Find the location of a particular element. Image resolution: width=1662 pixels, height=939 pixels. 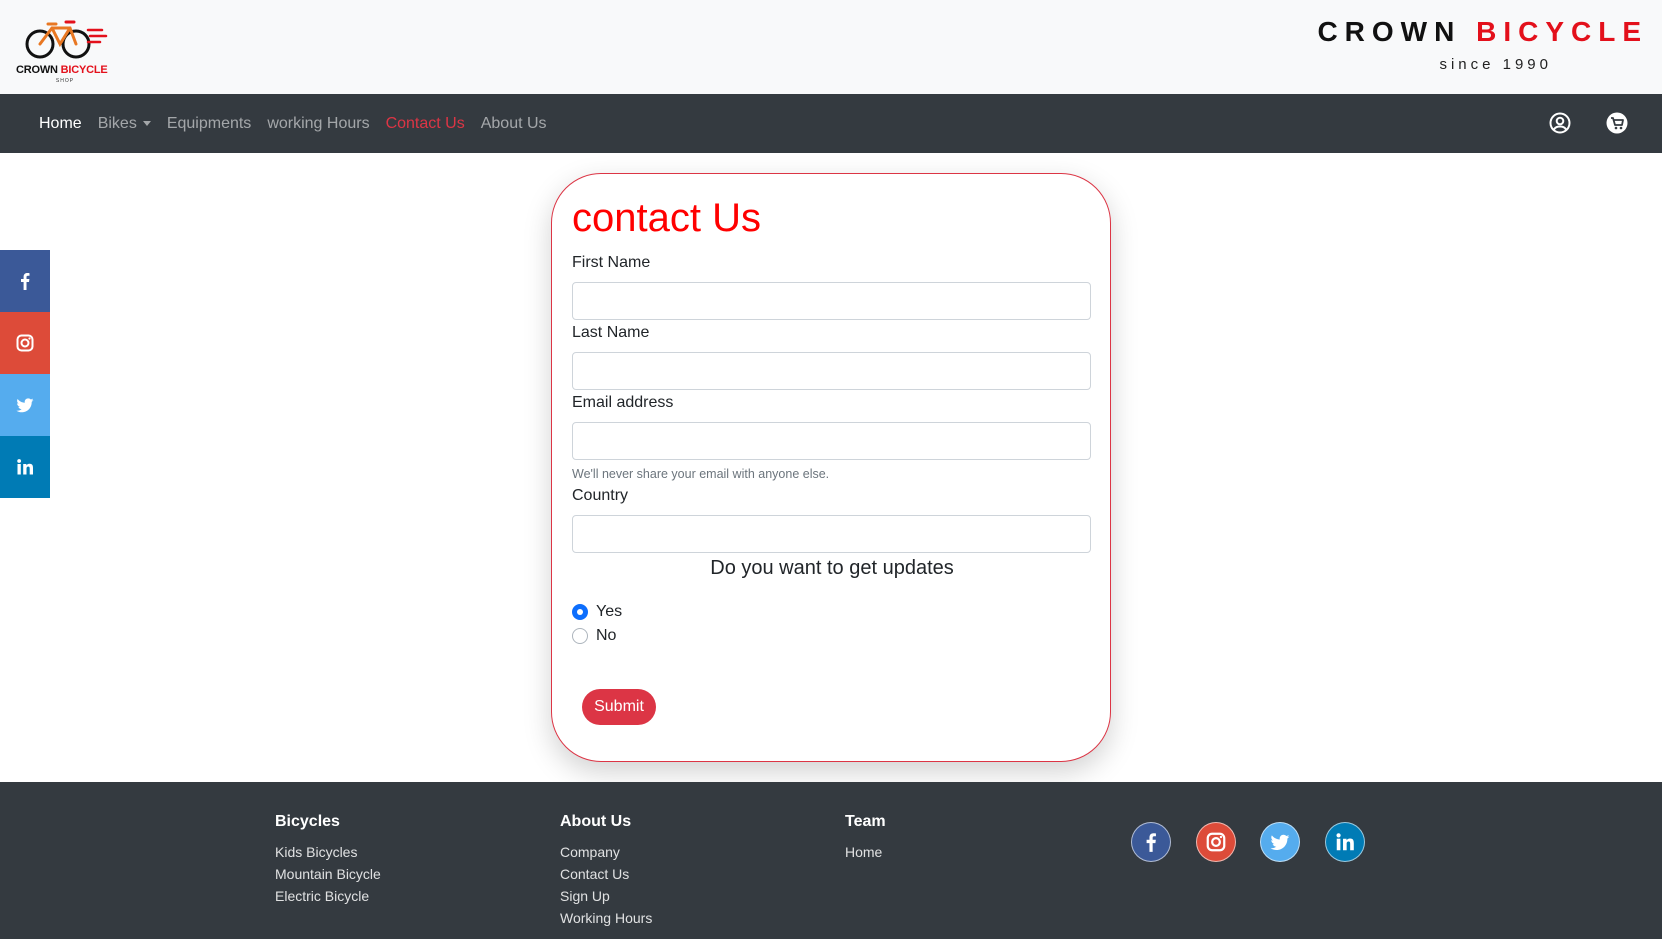

radio-option-yes: Yes is located at coordinates (597, 612).